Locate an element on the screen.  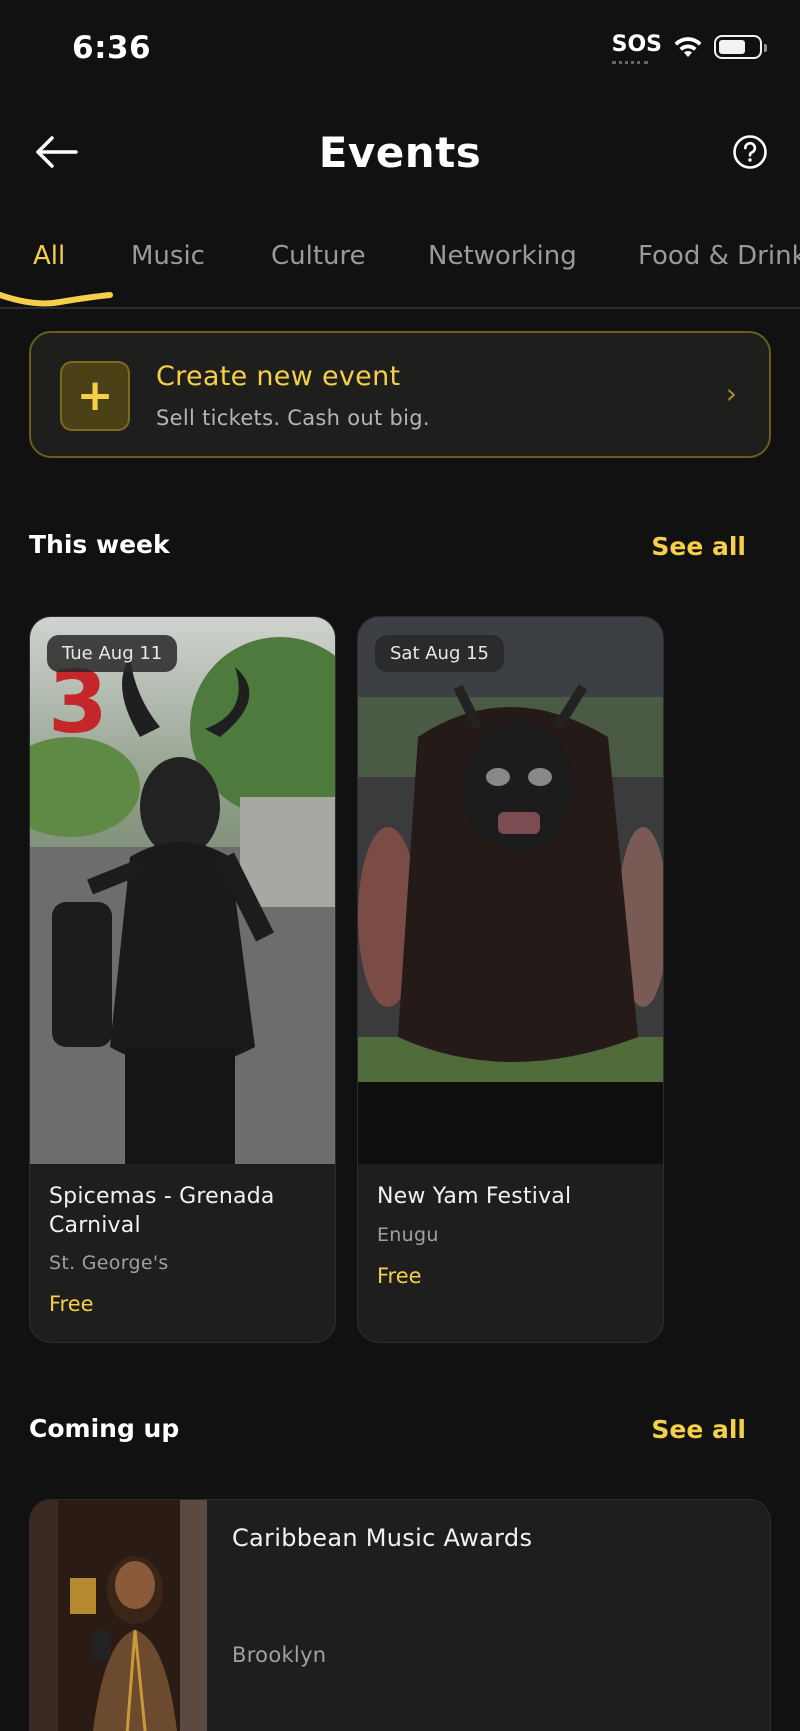
tab-music: Music is located at coordinates (168, 256).